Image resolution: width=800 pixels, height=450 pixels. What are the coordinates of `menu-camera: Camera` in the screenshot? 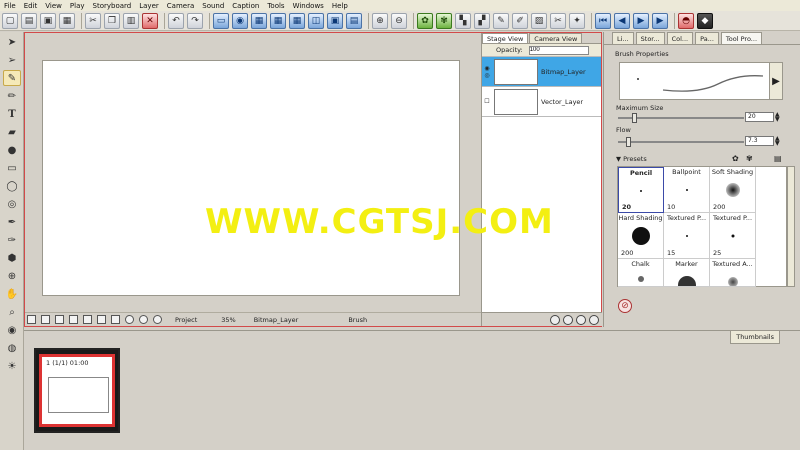 It's located at (180, 6).